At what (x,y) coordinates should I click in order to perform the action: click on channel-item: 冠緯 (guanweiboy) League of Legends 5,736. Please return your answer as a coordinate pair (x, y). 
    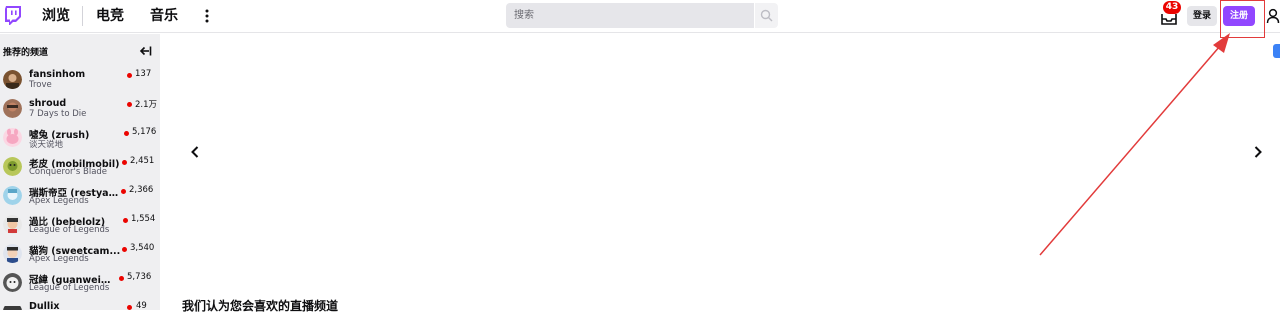
    Looking at the image, I should click on (80, 285).